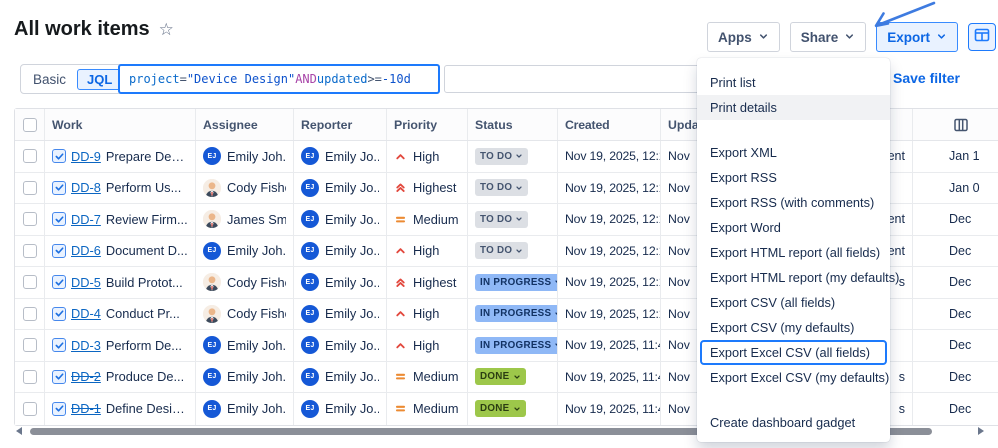  What do you see at coordinates (427, 124) in the screenshot?
I see `column-header-priority: Priority` at bounding box center [427, 124].